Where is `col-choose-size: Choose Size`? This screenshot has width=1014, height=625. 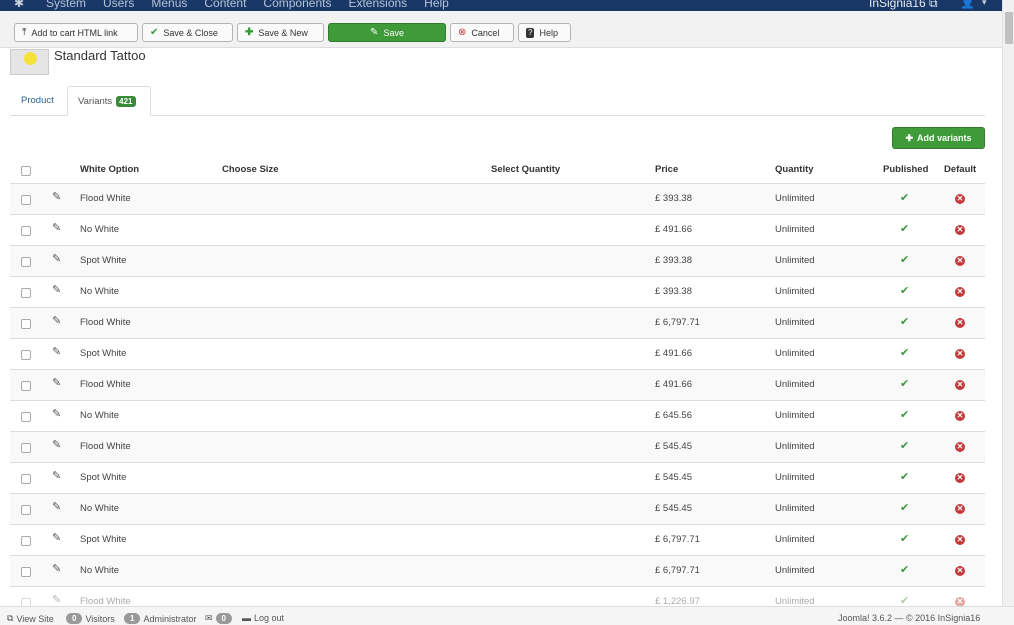
col-choose-size: Choose Size is located at coordinates (250, 169).